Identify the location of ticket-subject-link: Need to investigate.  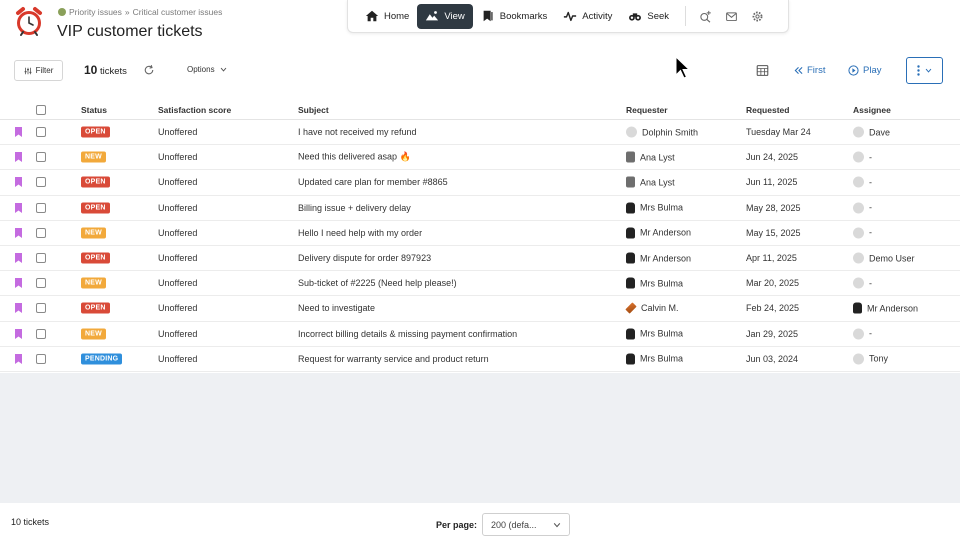
(336, 308).